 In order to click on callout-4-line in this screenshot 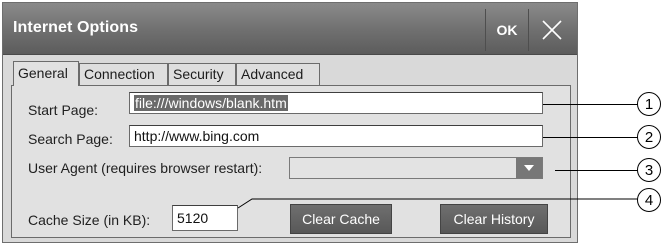, I will do `click(438, 203)`.